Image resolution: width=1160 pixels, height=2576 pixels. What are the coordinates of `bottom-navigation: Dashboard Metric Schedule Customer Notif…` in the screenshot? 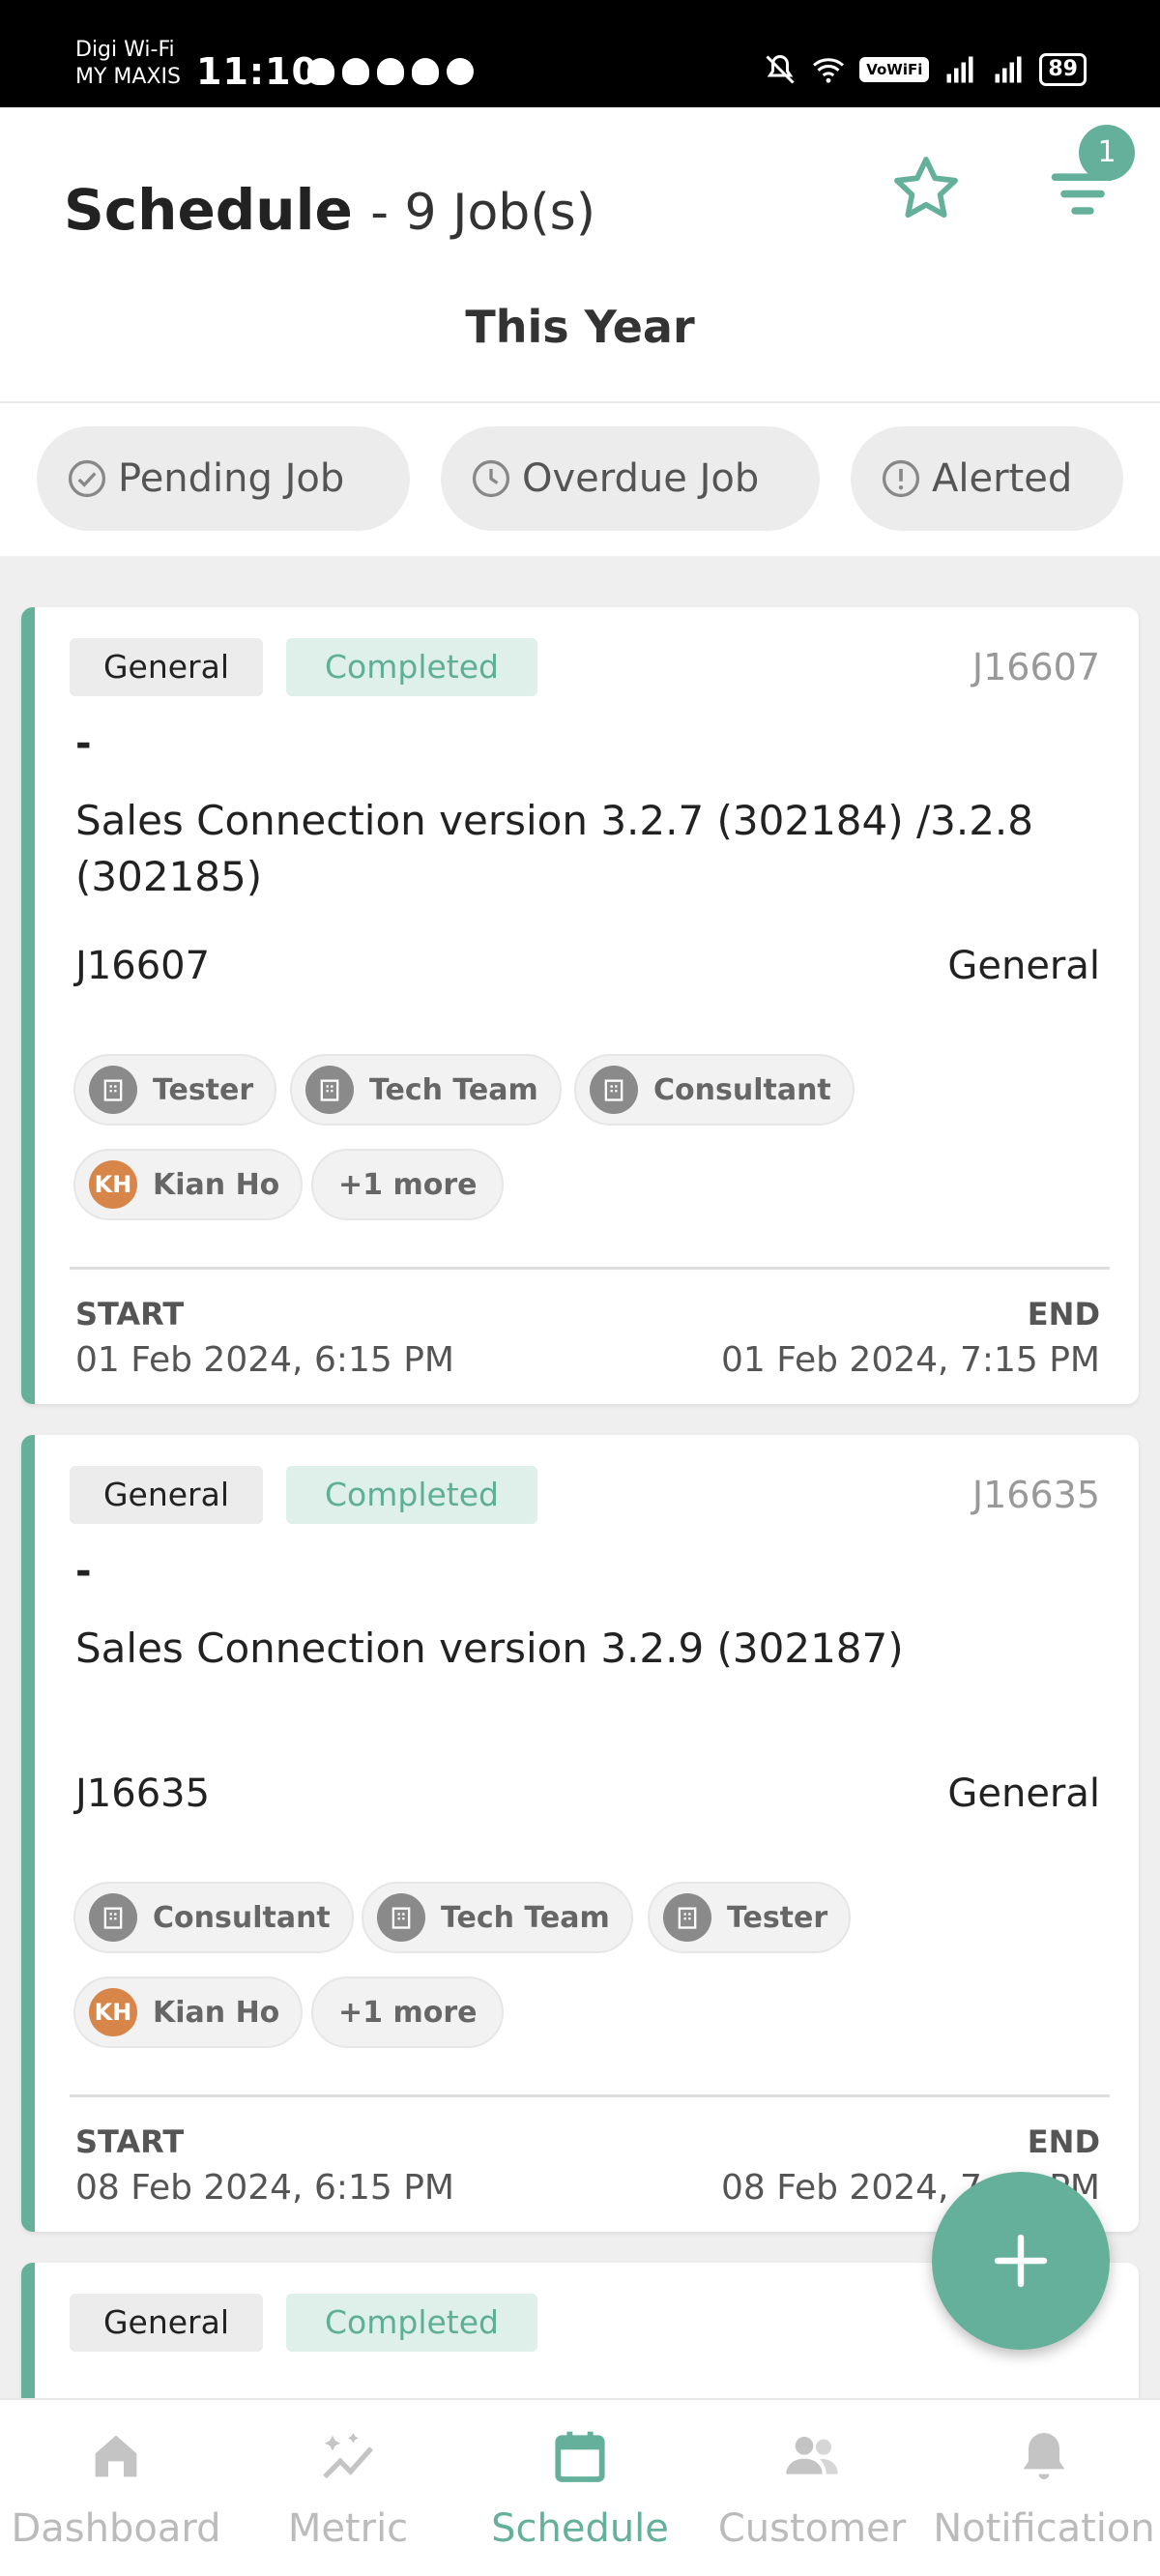 It's located at (580, 2487).